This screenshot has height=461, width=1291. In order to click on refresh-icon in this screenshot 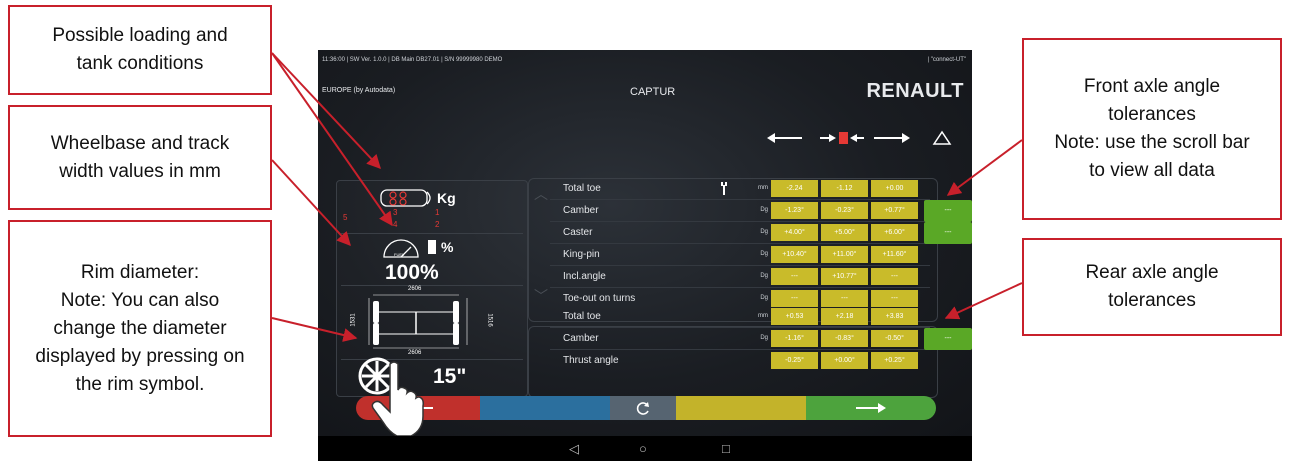, I will do `click(642, 408)`.